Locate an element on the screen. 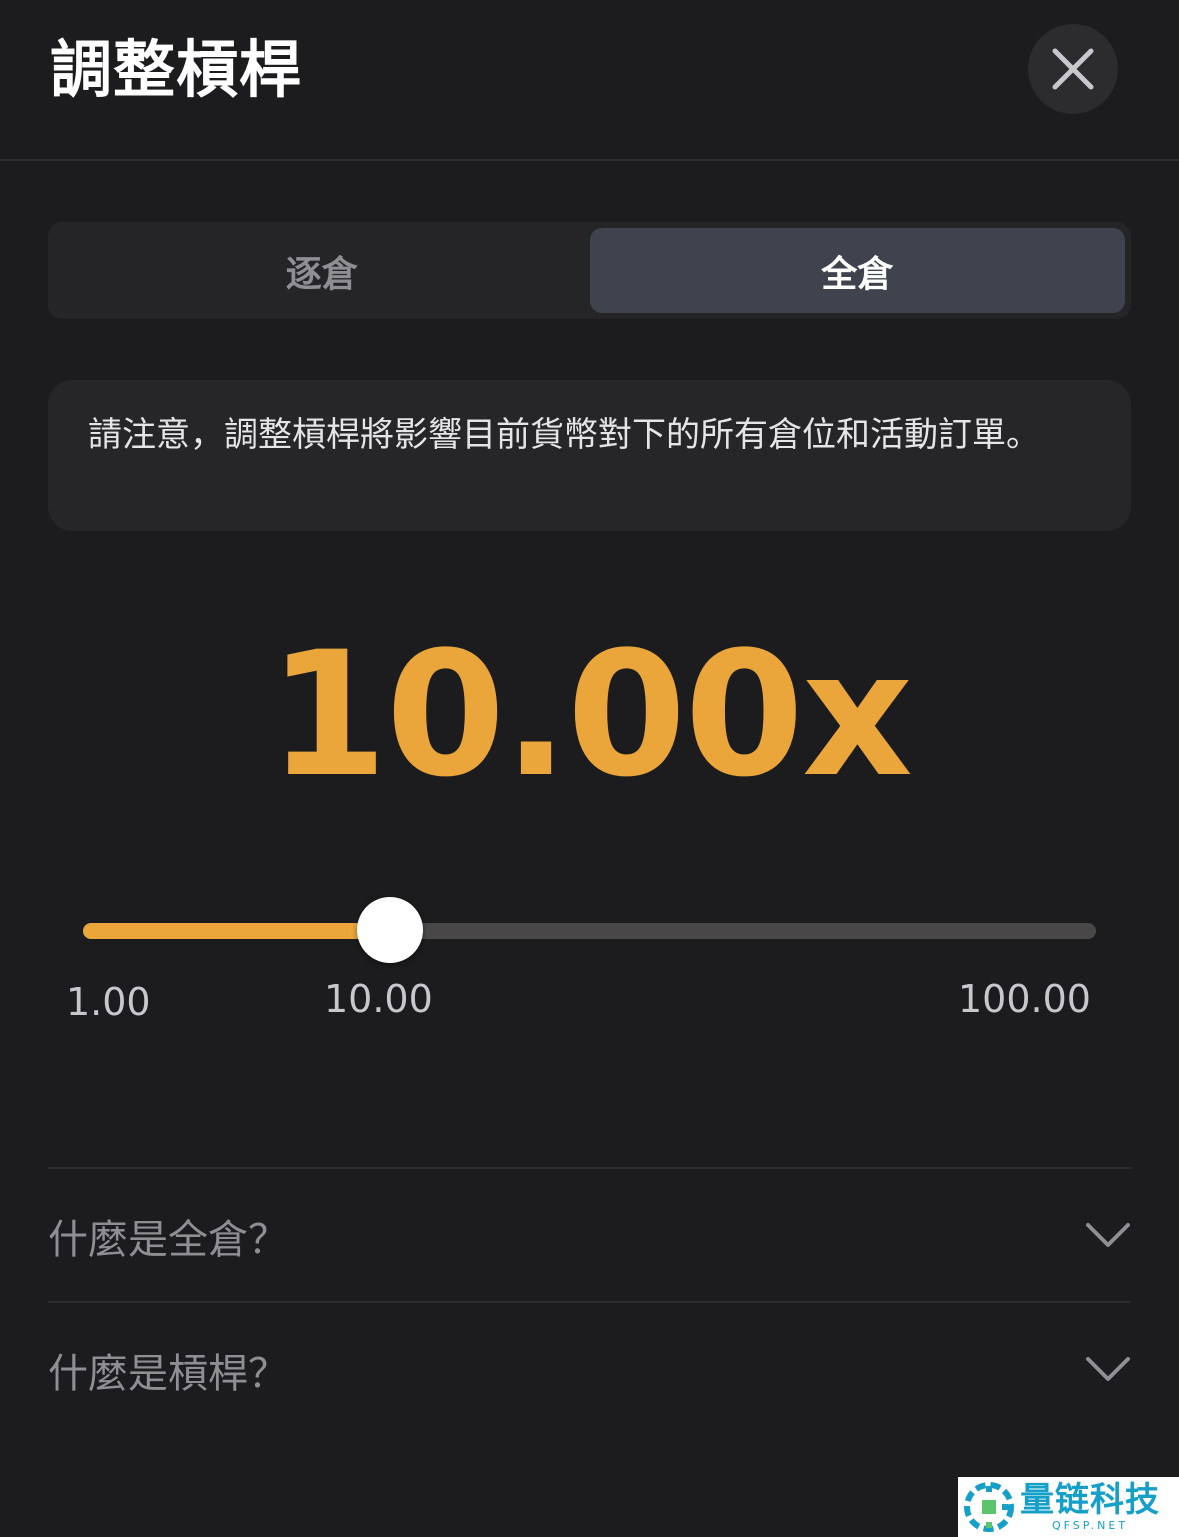 The height and width of the screenshot is (1537, 1179). watermark: 量链科技 QFSP.NET is located at coordinates (1068, 1507).